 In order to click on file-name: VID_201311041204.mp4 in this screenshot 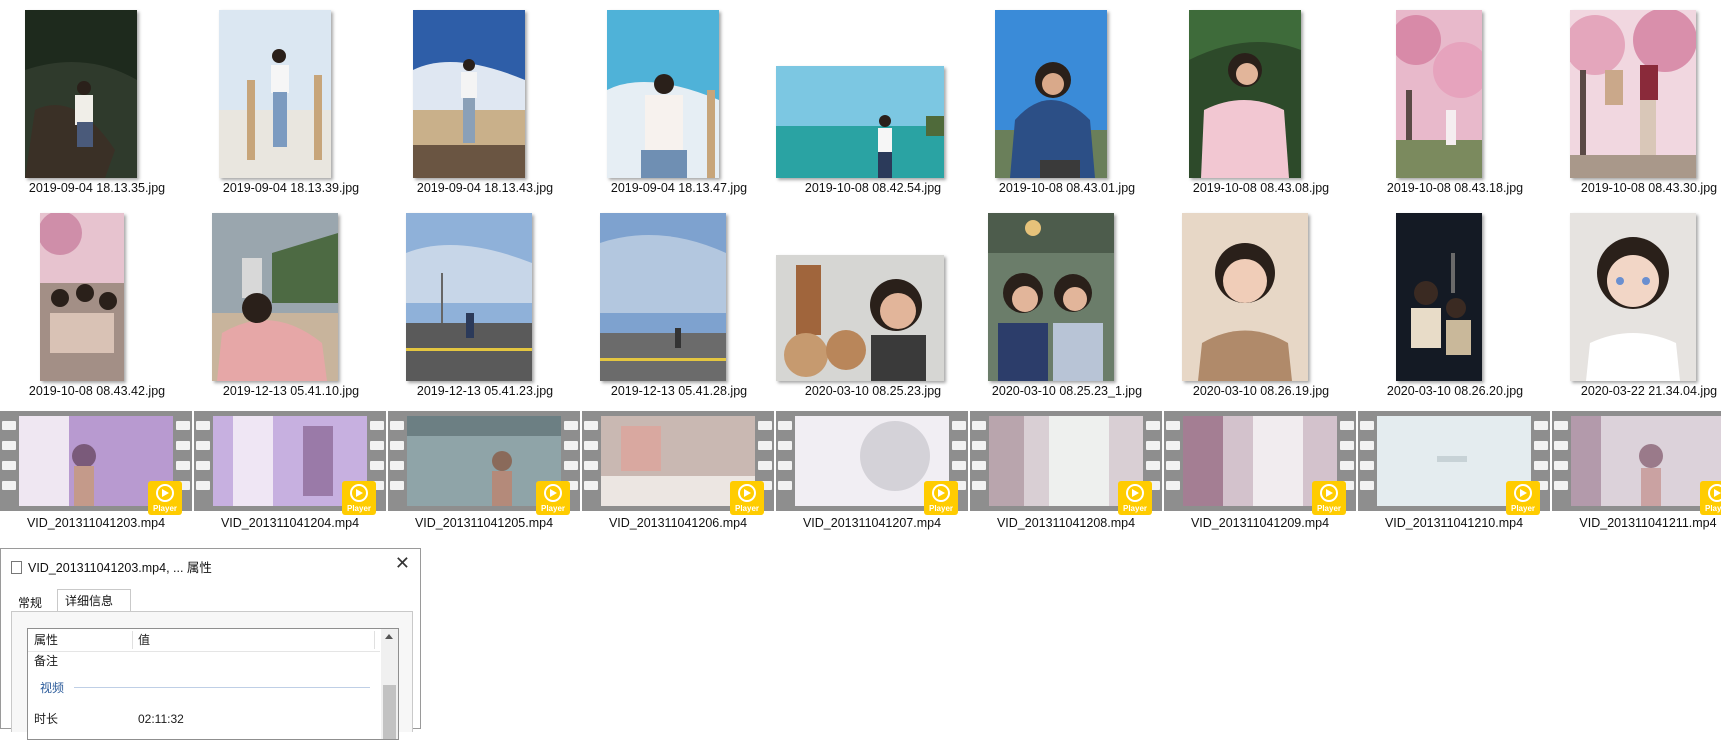, I will do `click(290, 523)`.